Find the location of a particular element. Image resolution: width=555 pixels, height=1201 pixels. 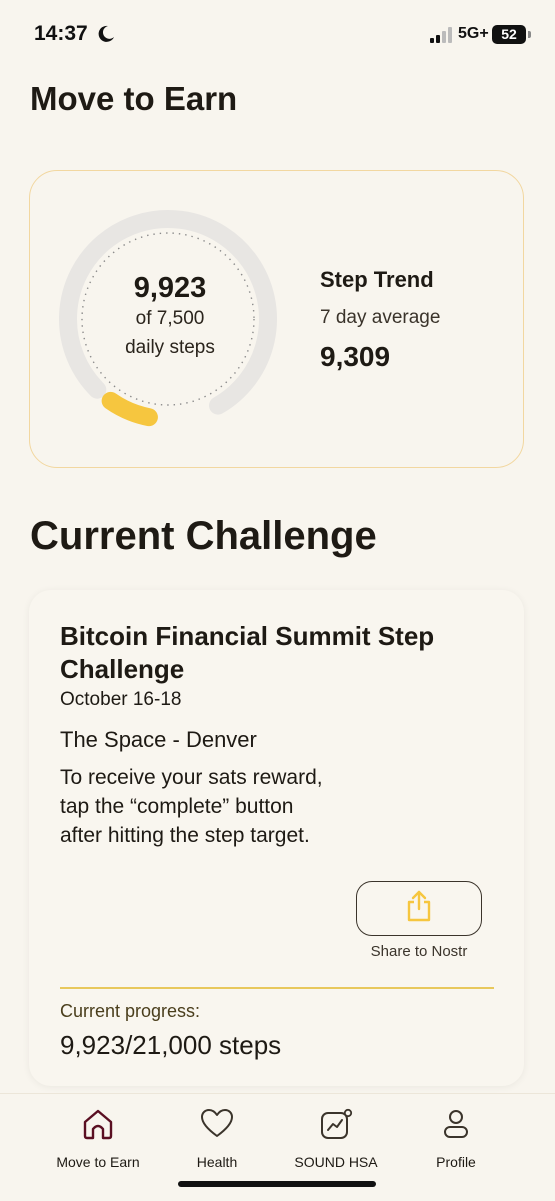

nav-item-health: Health is located at coordinates (217, 1139).